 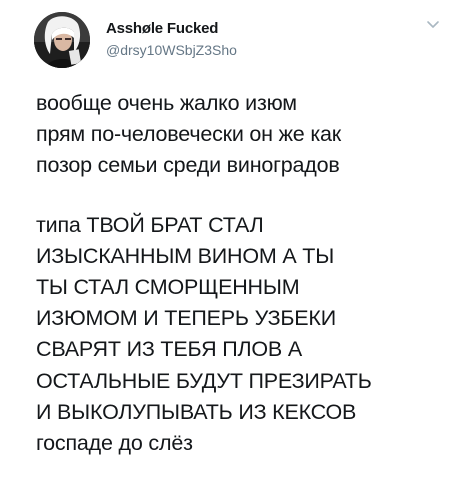 I want to click on tweet-line: госпаде до слёз, so click(x=114, y=443).